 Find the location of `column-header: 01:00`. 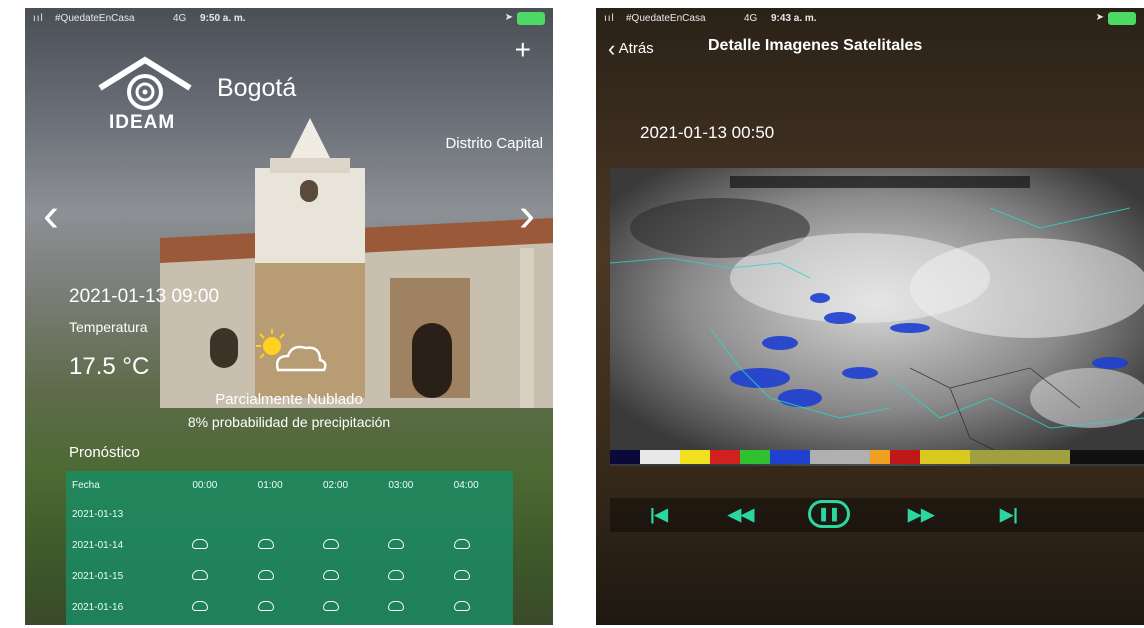

column-header: 01:00 is located at coordinates (270, 485).